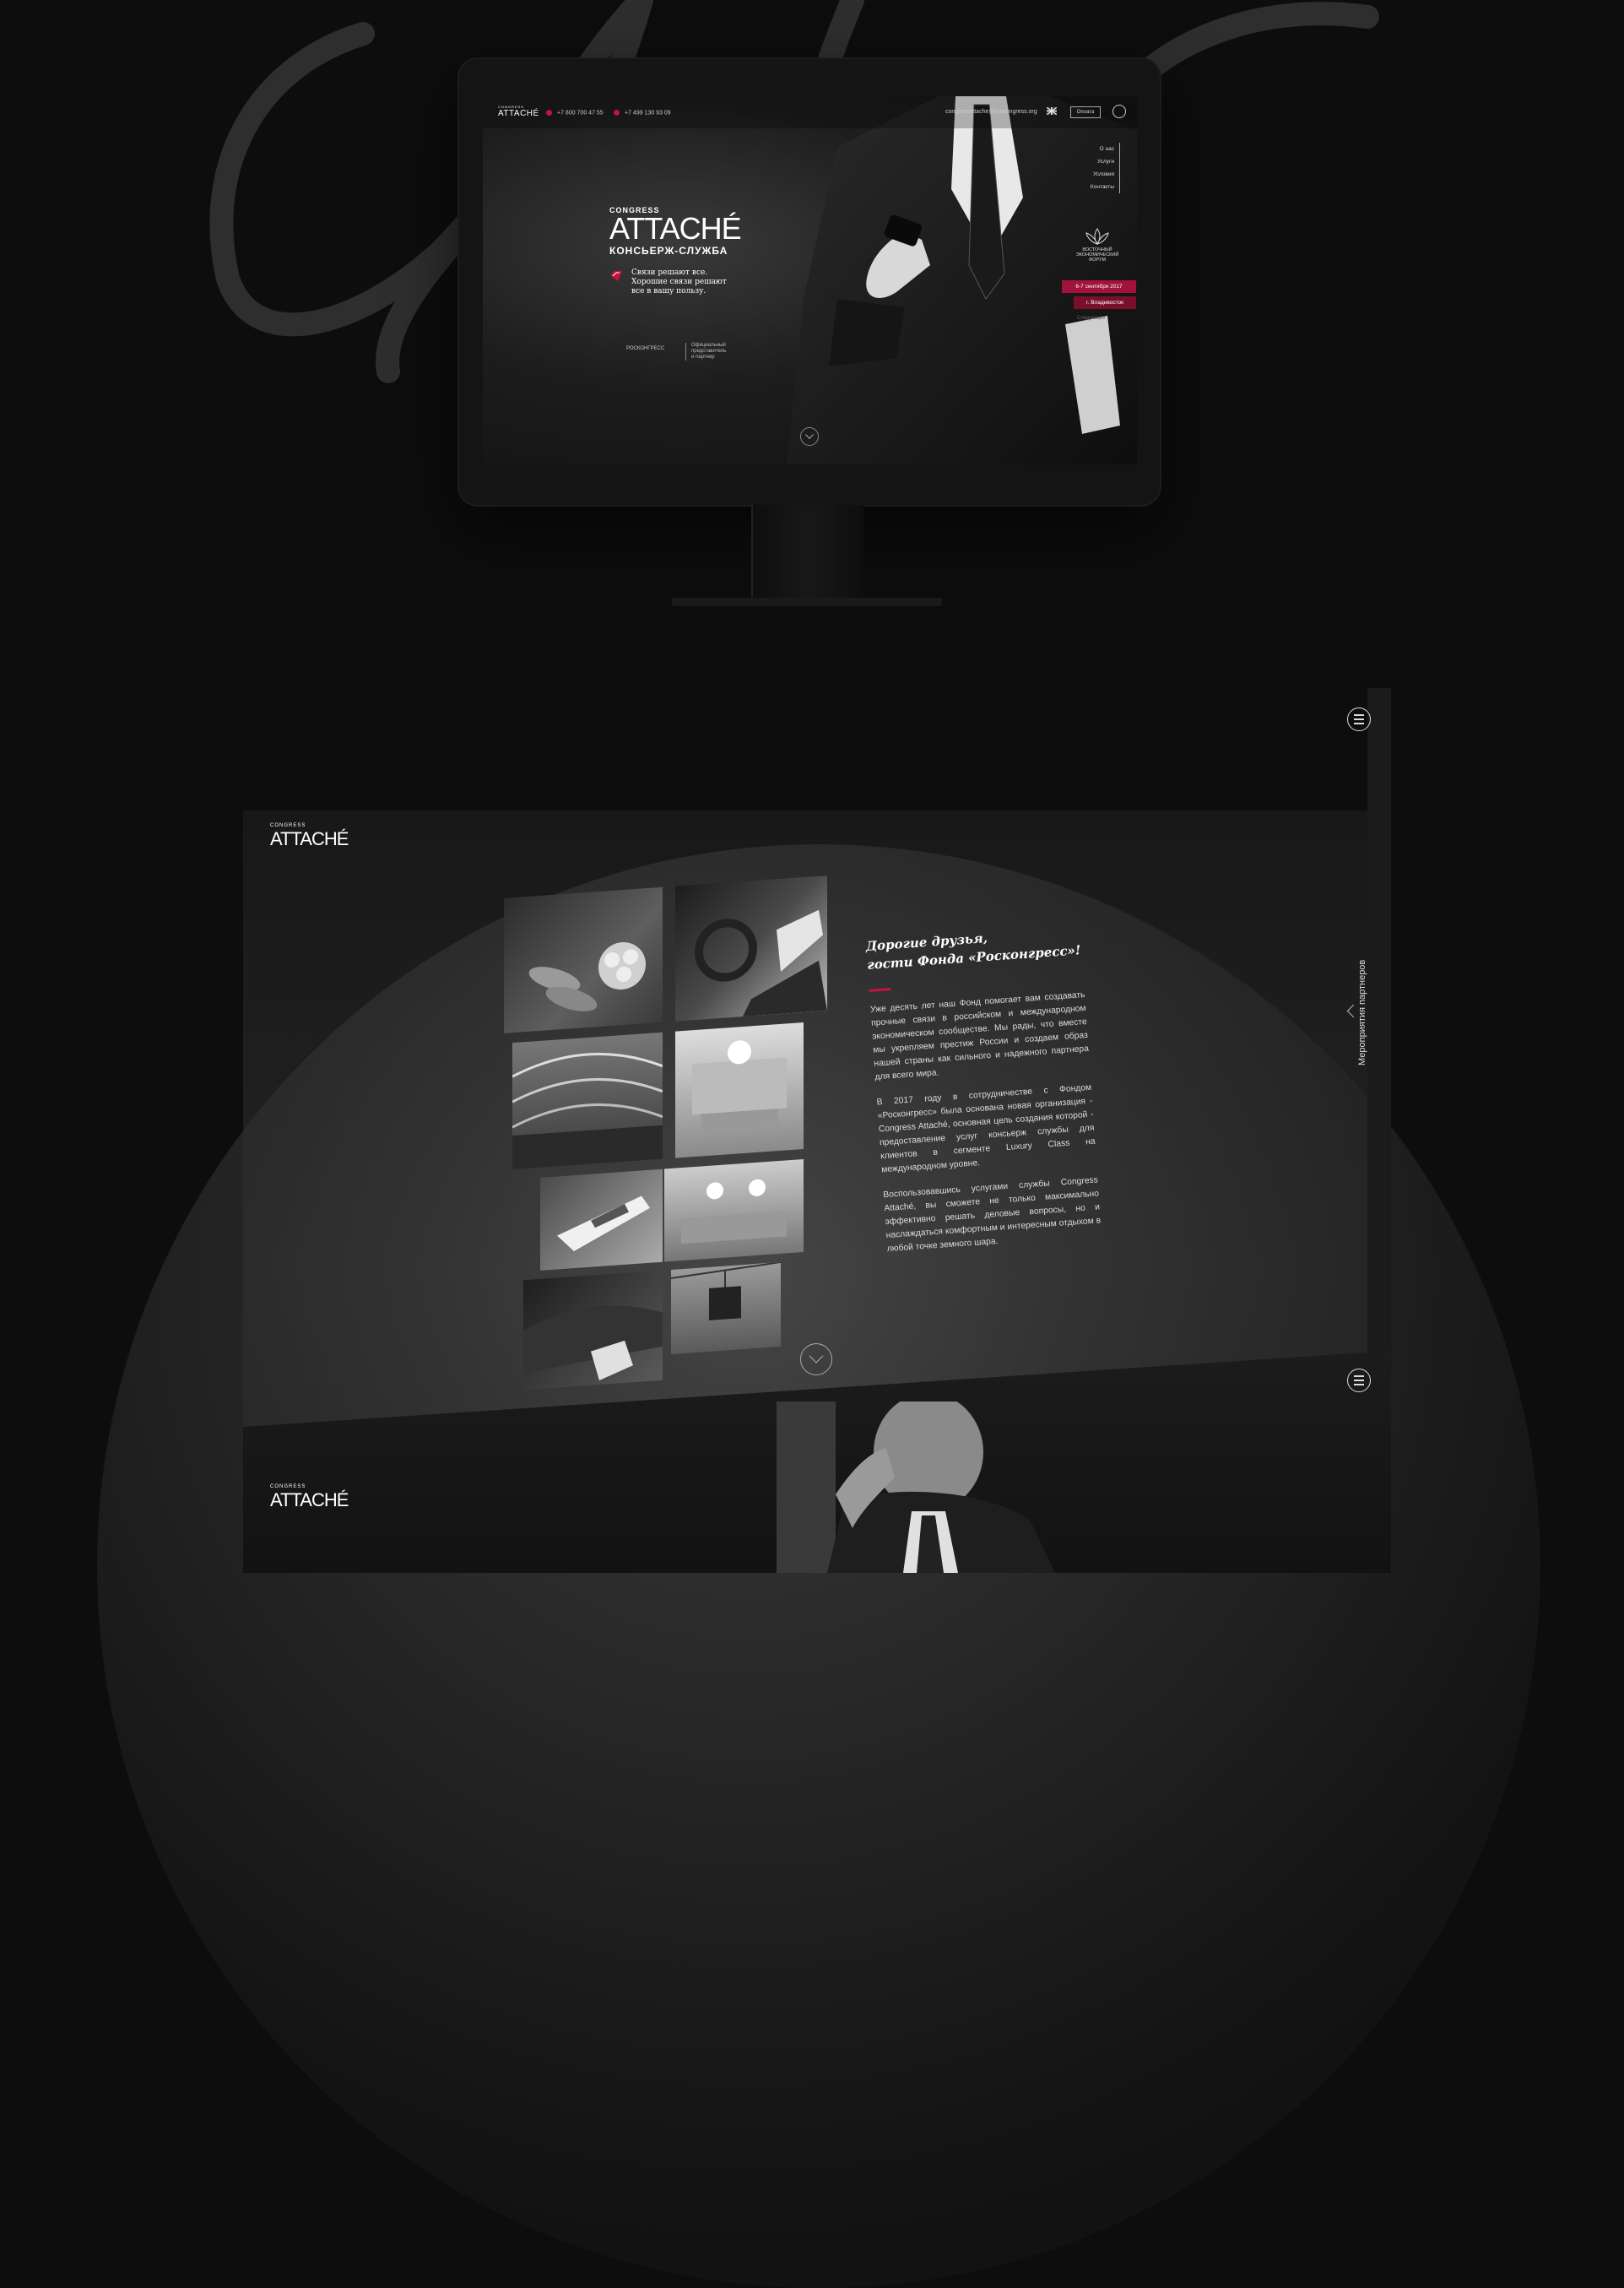 The width and height of the screenshot is (1624, 2288). I want to click on phone-2: +7 499 130 93 09, so click(642, 113).